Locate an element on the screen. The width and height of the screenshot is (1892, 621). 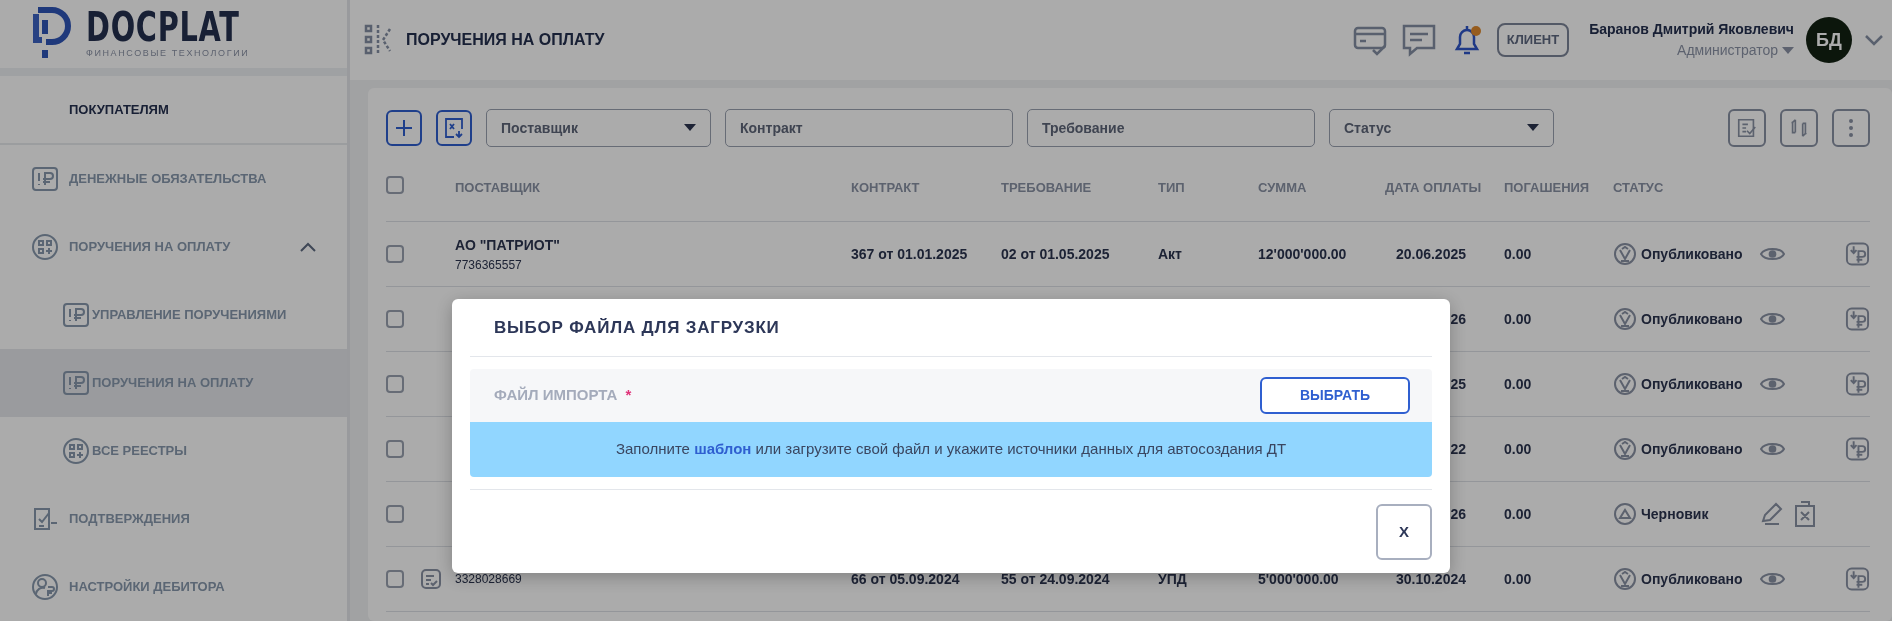
contract-number: 66 от 05.09.2024 is located at coordinates (905, 578).